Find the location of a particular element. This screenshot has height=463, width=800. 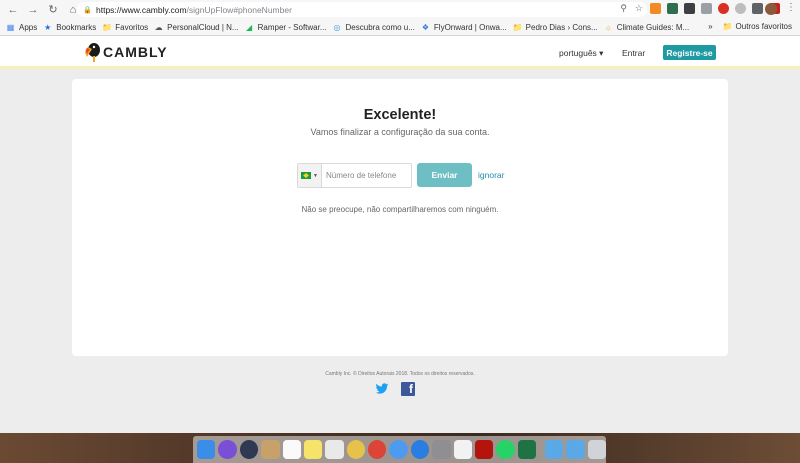

toucan-logo-icon is located at coordinates (92, 52).